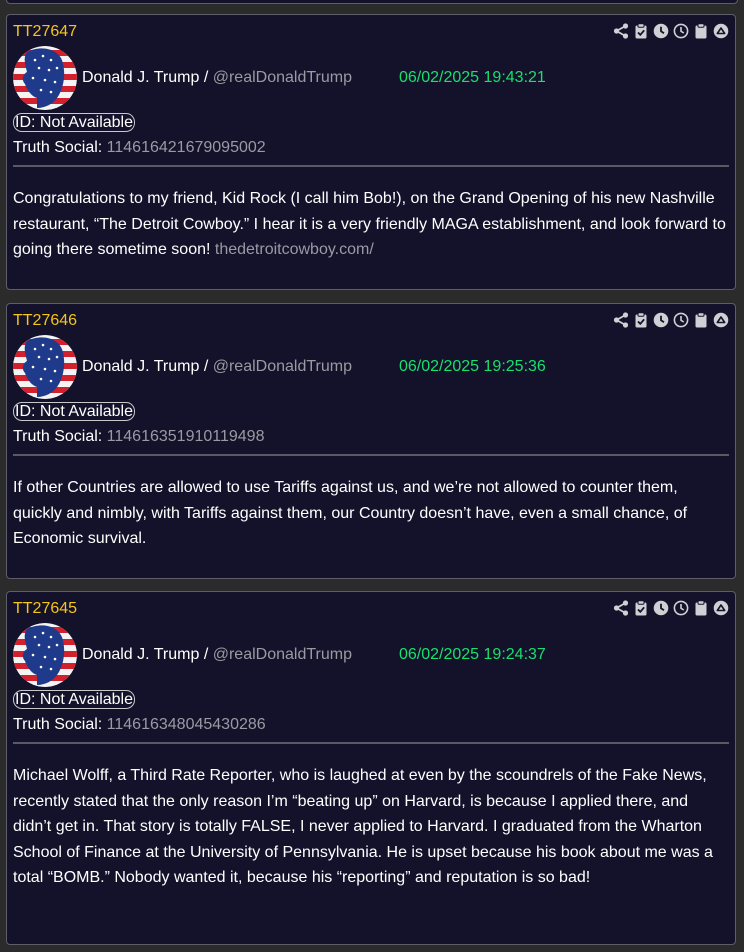  I want to click on platform-id-row: Truth Social: 114616351910119498, so click(138, 437).